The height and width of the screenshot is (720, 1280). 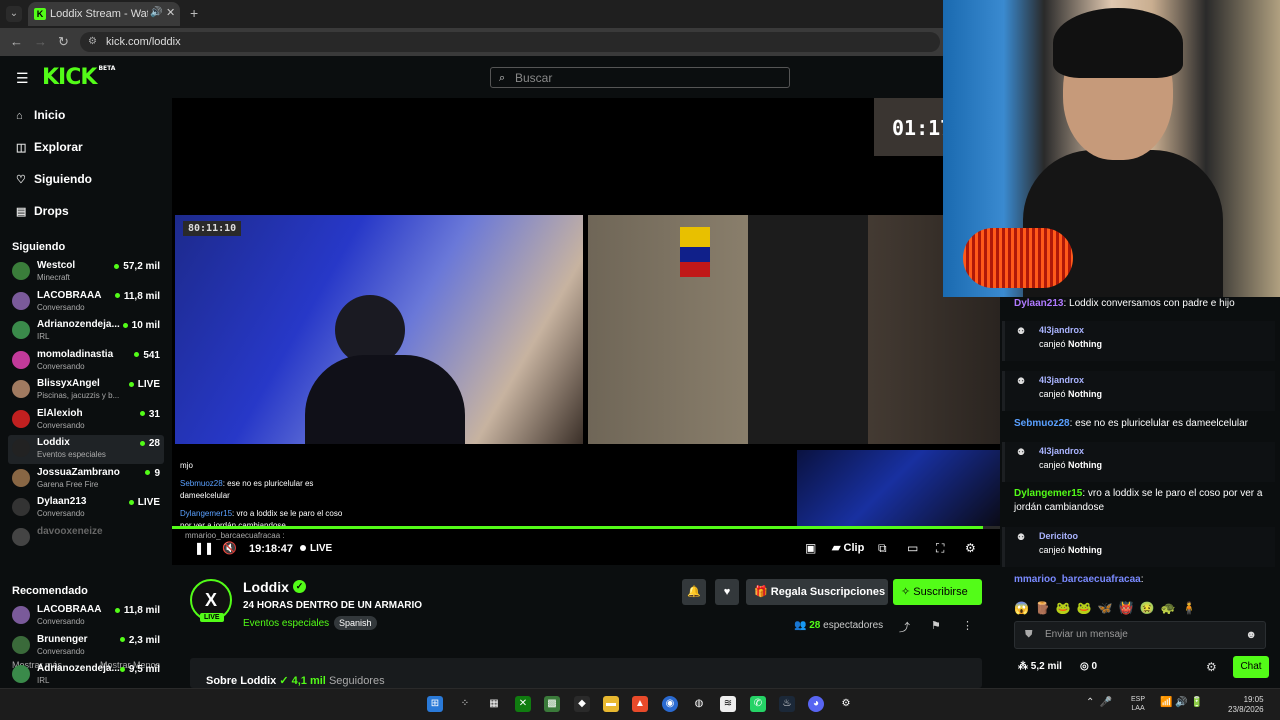 I want to click on following-channel-7: JossuaZambrano Garena Free Fire 9, so click(x=86, y=479).